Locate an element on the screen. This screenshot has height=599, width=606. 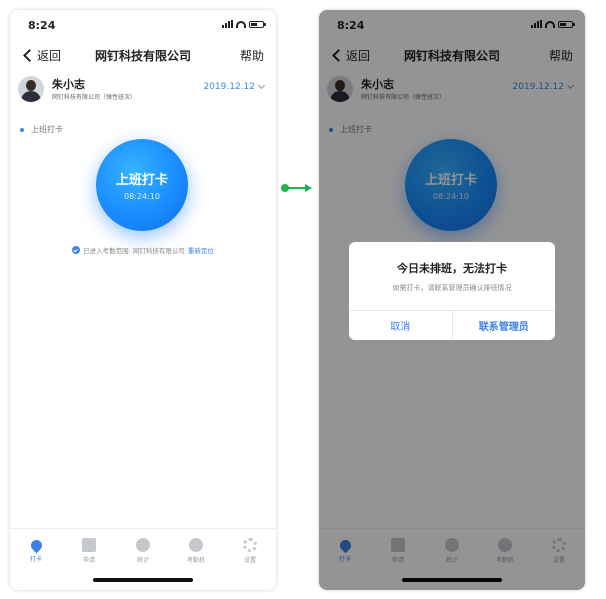
status-icons is located at coordinates (244, 24).